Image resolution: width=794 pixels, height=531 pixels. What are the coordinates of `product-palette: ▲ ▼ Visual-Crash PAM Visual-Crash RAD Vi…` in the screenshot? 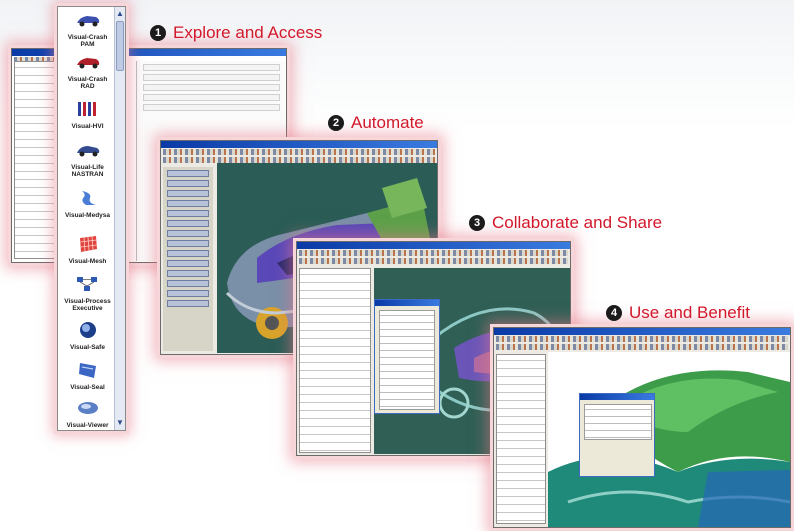 It's located at (91, 218).